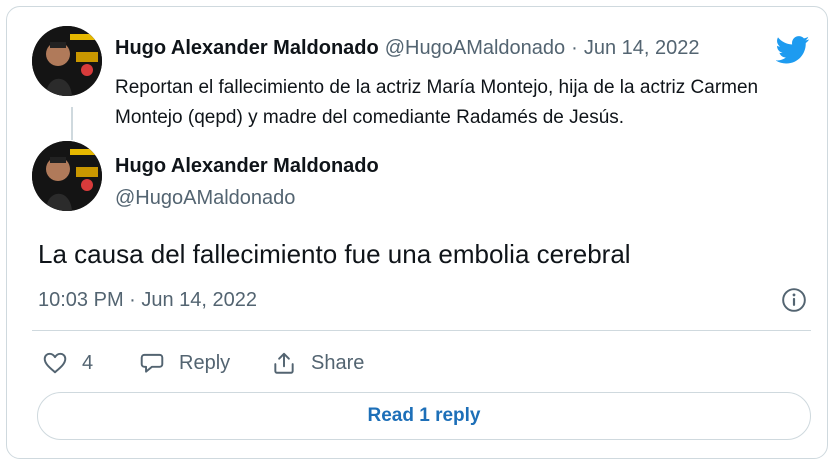  I want to click on share-icon, so click(284, 363).